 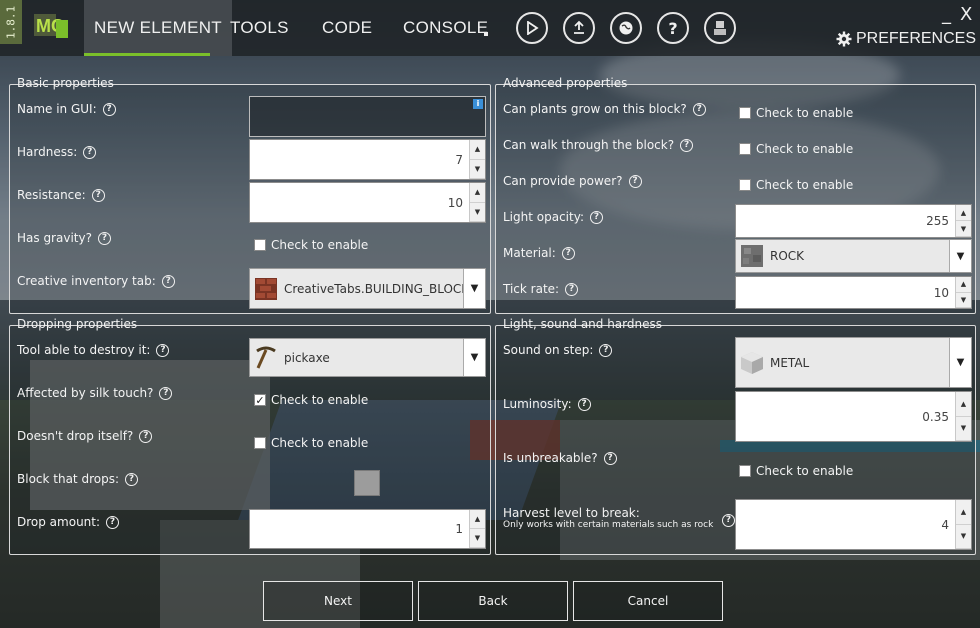 What do you see at coordinates (260, 245) in the screenshot?
I see `gravity-checkbox` at bounding box center [260, 245].